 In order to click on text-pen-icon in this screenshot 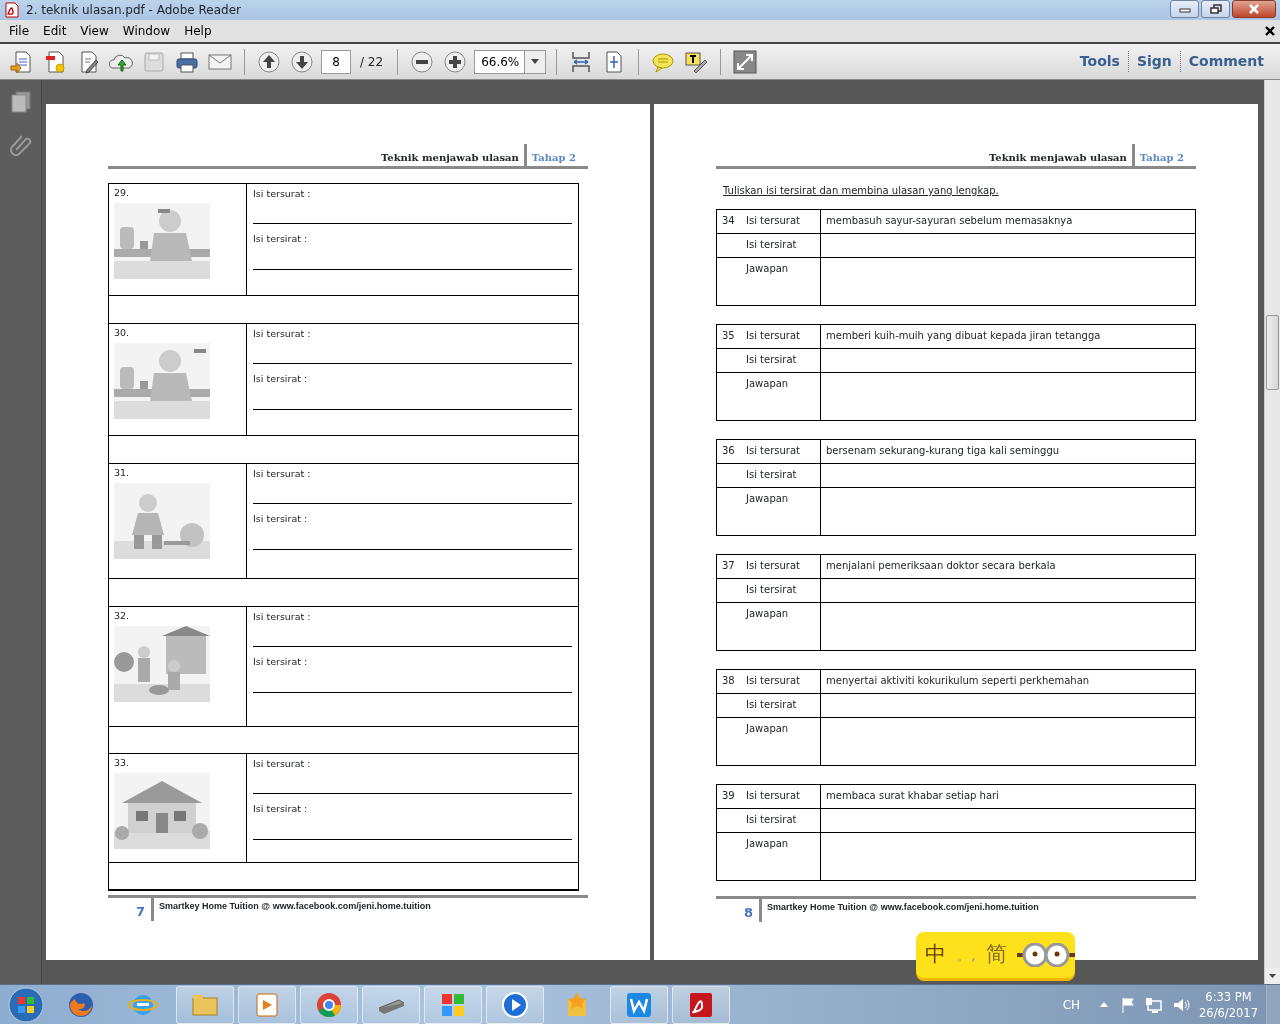, I will do `click(696, 61)`.